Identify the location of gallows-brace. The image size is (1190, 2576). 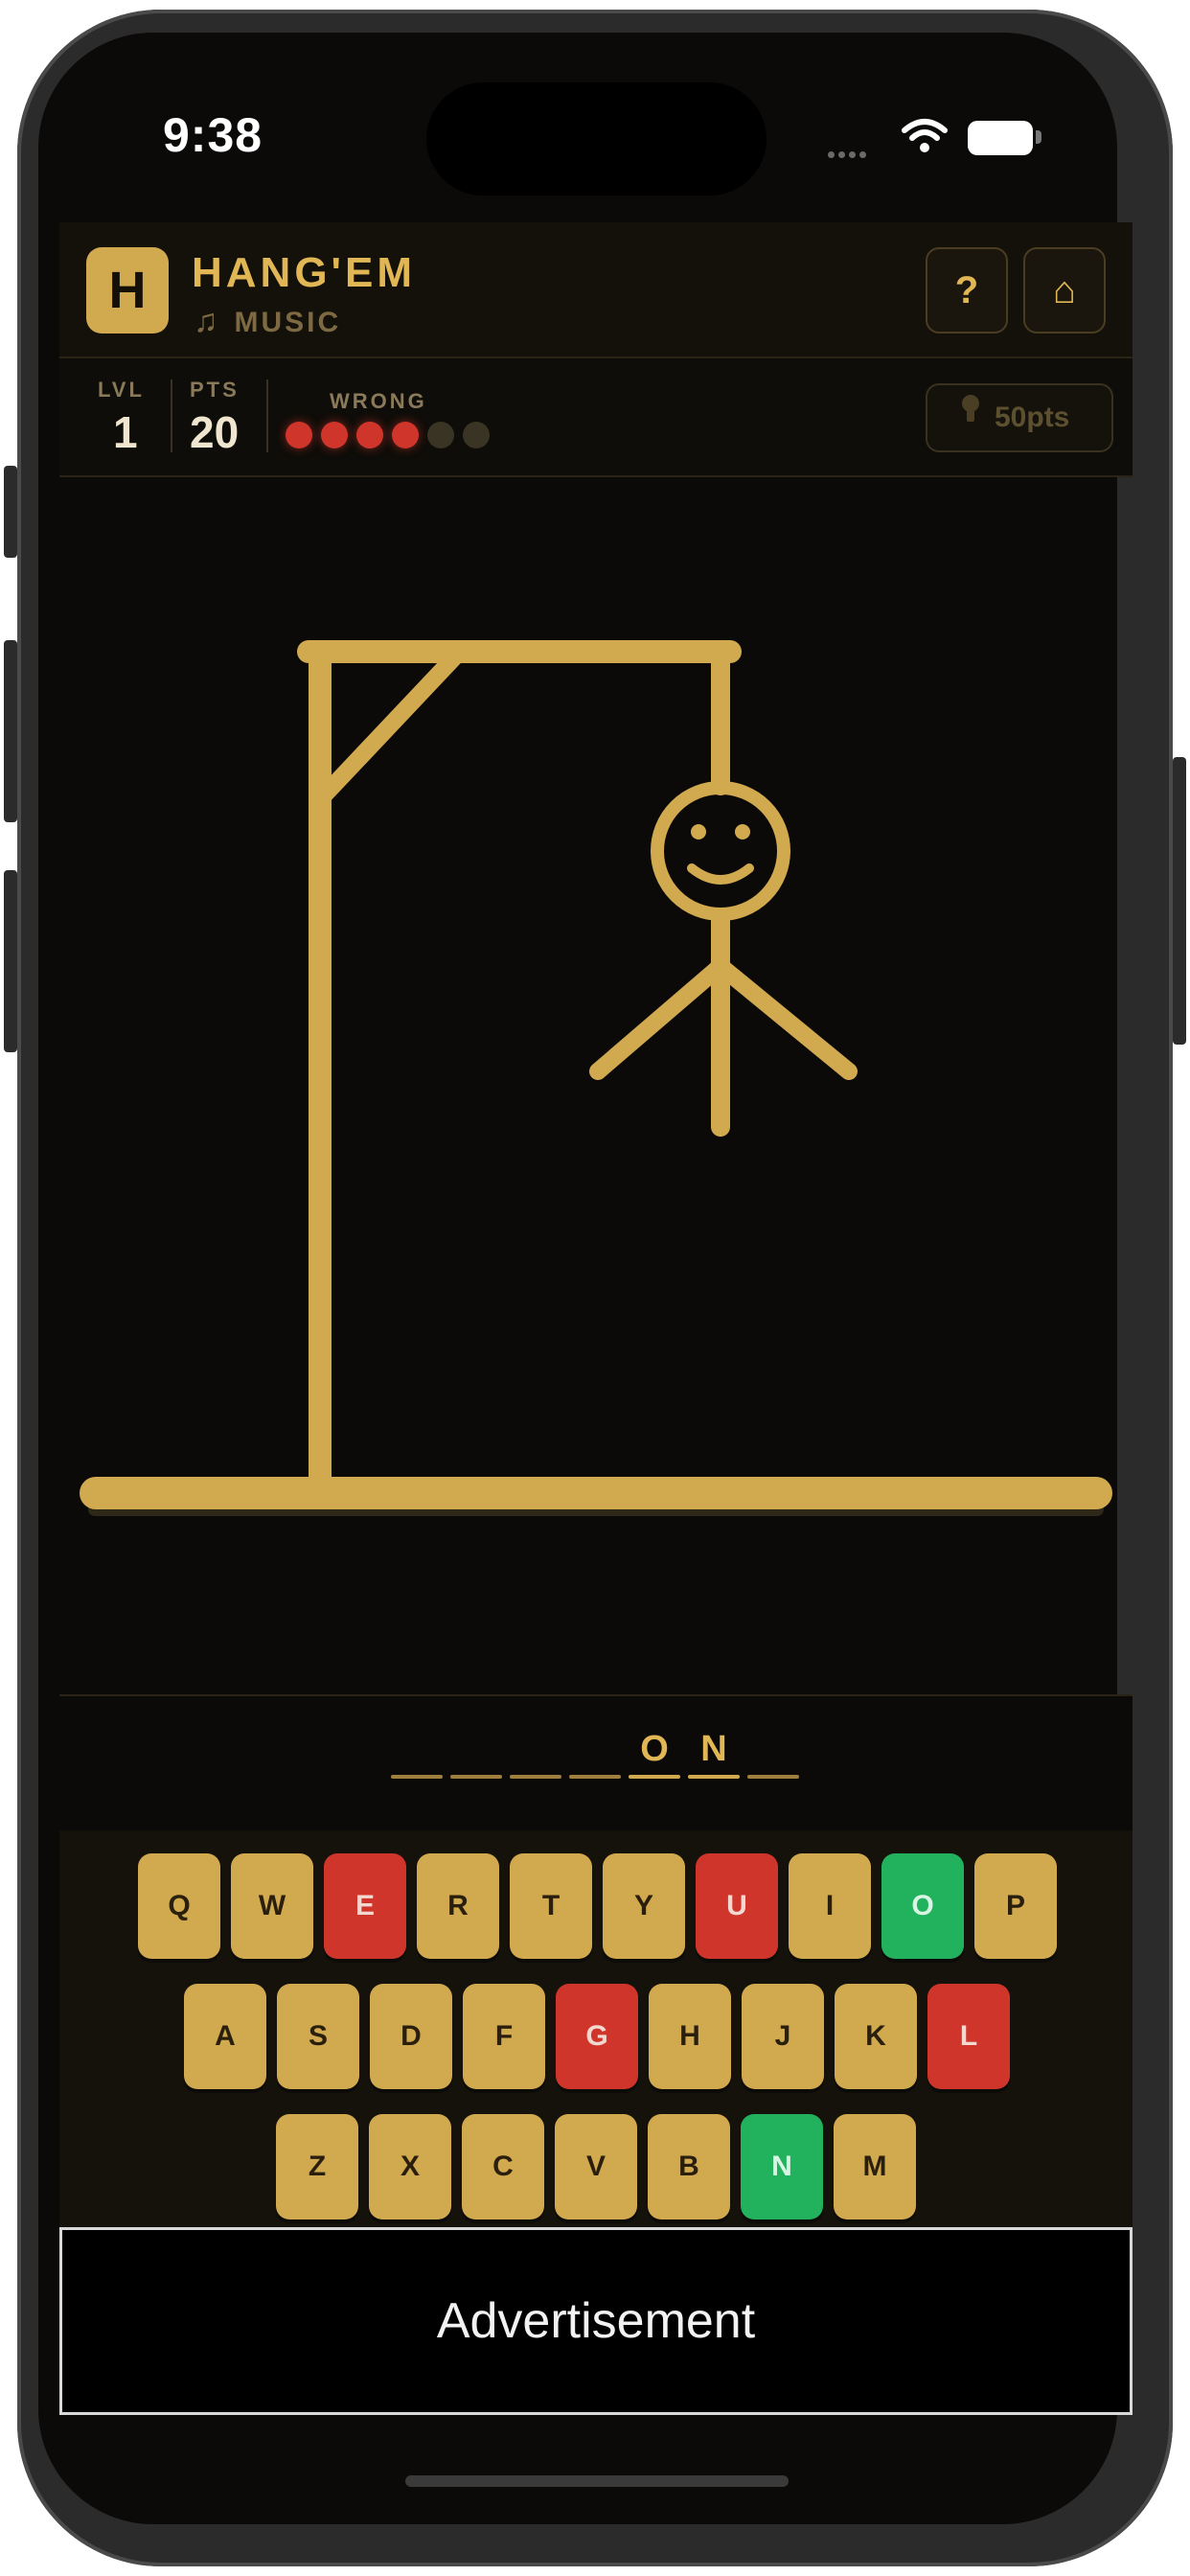
(391, 724).